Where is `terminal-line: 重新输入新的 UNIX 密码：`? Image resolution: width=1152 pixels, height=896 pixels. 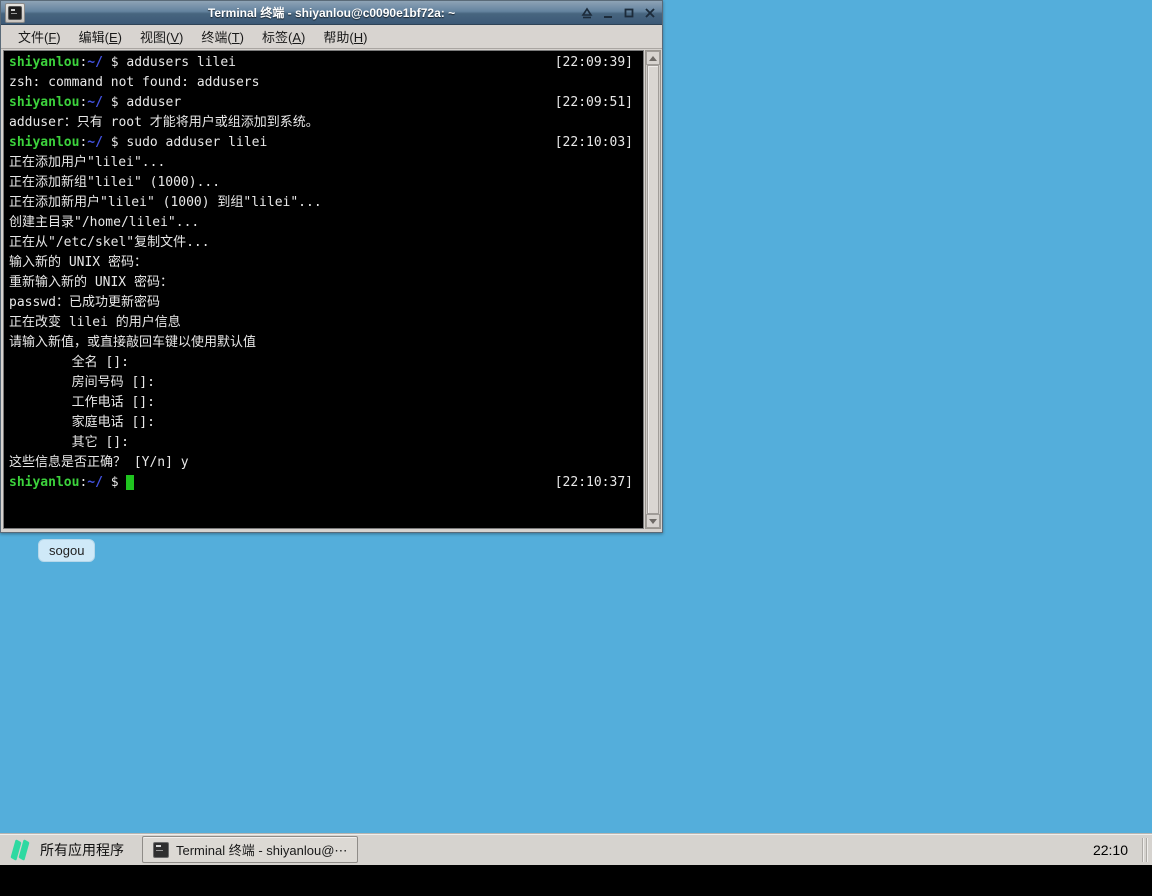
terminal-line: 重新输入新的 UNIX 密码： is located at coordinates (91, 282).